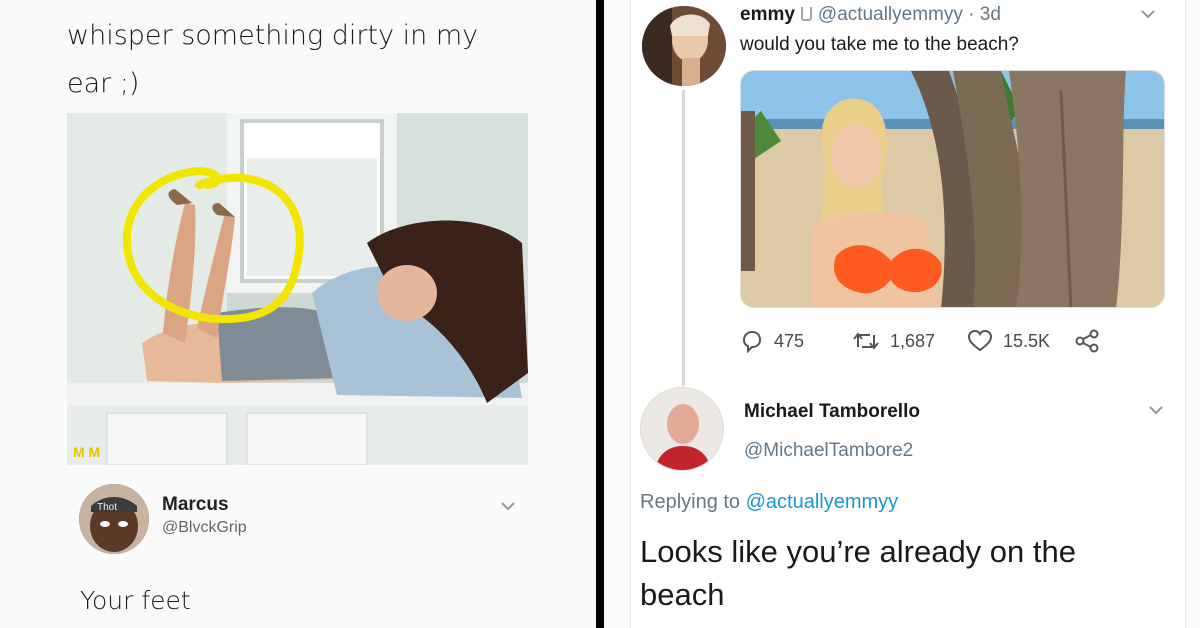  Describe the element at coordinates (752, 341) in the screenshot. I see `comment-icon` at that location.